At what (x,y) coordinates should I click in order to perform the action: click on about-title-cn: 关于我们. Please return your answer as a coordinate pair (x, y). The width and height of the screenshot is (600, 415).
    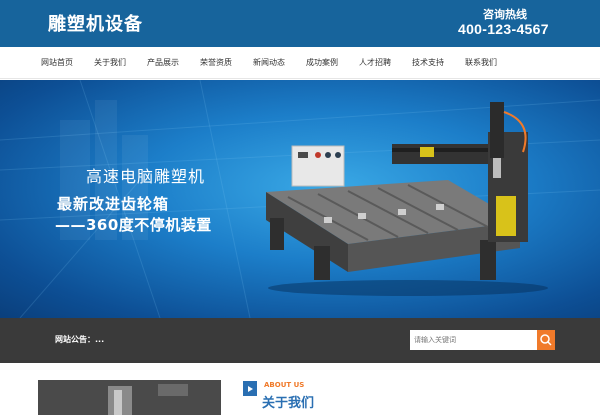
    Looking at the image, I should click on (288, 401).